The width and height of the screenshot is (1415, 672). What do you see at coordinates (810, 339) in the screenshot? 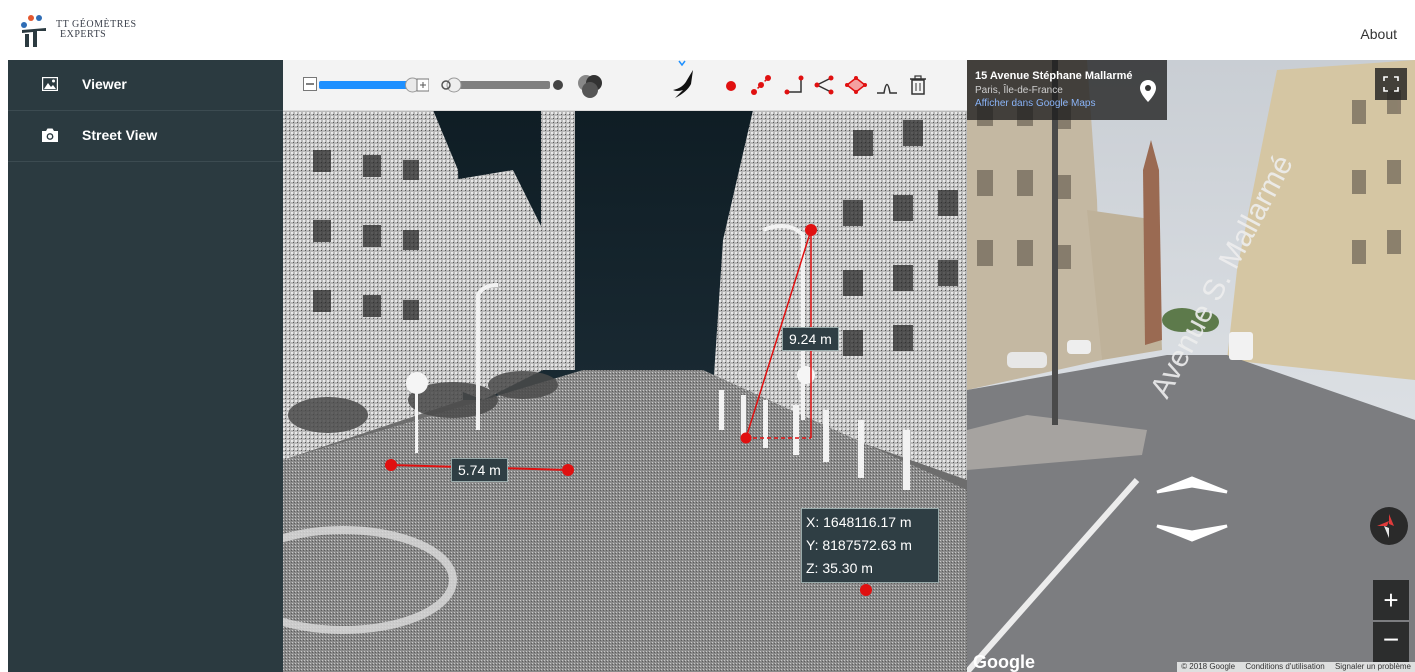
I see `height-label: 9.24 m` at bounding box center [810, 339].